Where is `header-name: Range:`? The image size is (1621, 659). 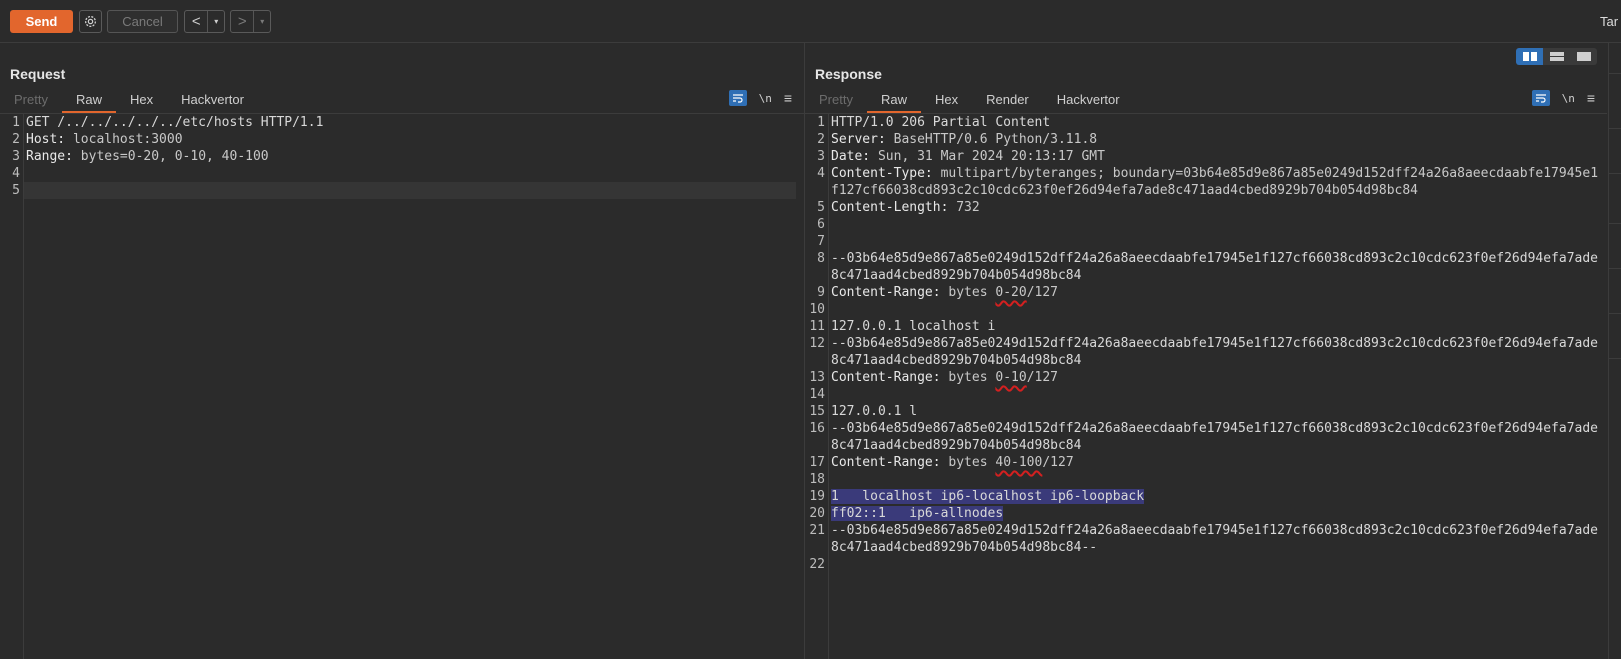
header-name: Range: is located at coordinates (49, 156).